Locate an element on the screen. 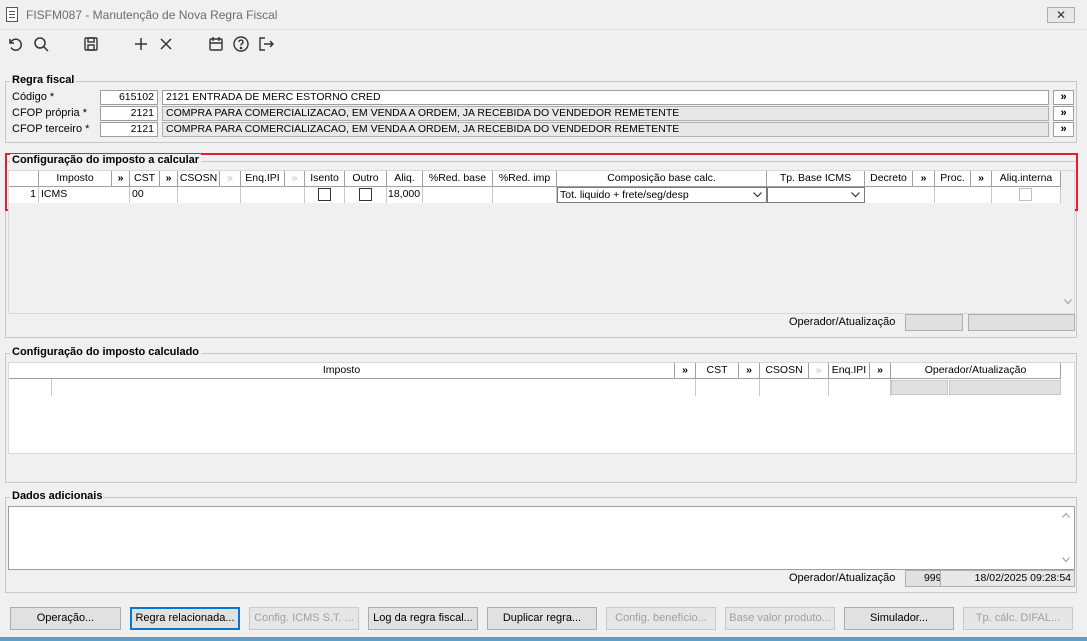 The height and width of the screenshot is (641, 1087). proc-chevron: » is located at coordinates (981, 178).